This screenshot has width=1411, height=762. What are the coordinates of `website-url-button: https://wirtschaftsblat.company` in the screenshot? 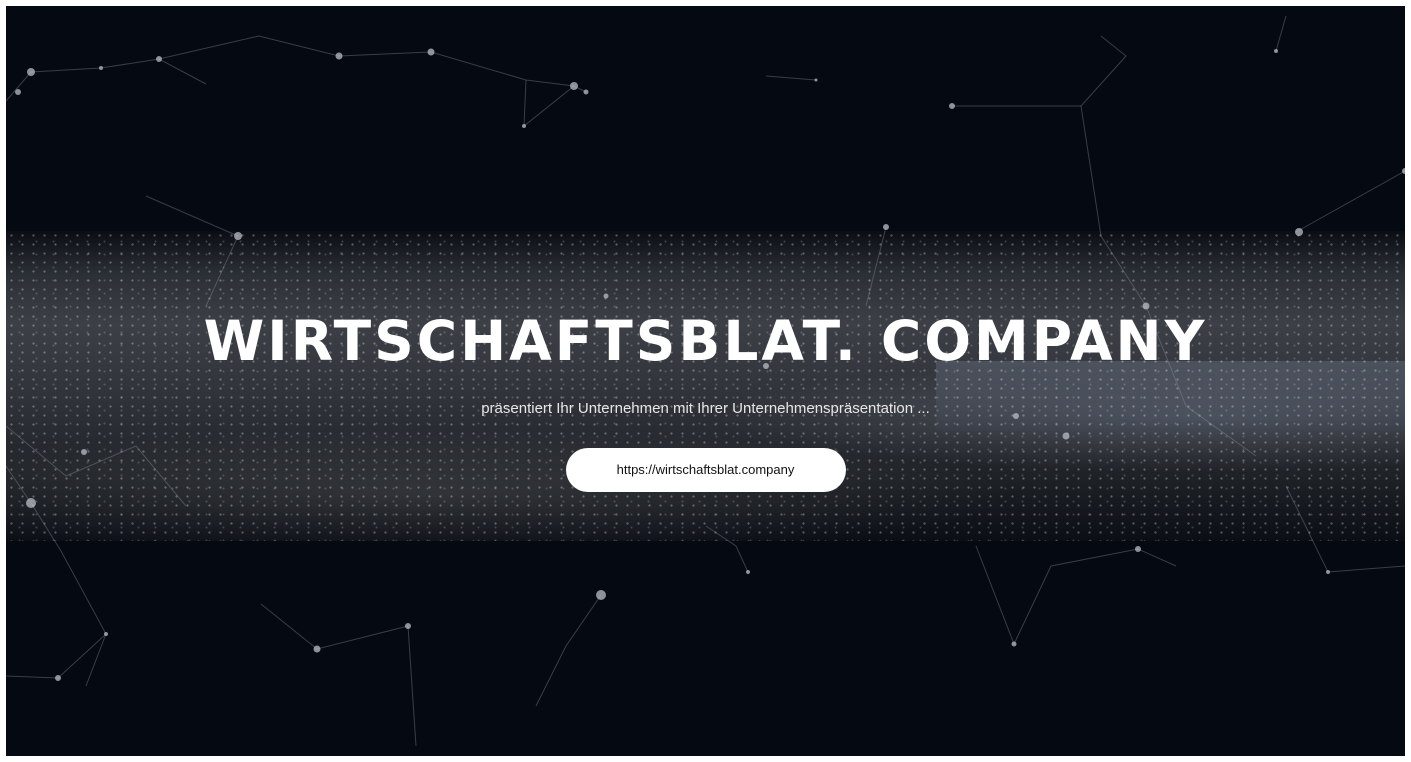 It's located at (705, 470).